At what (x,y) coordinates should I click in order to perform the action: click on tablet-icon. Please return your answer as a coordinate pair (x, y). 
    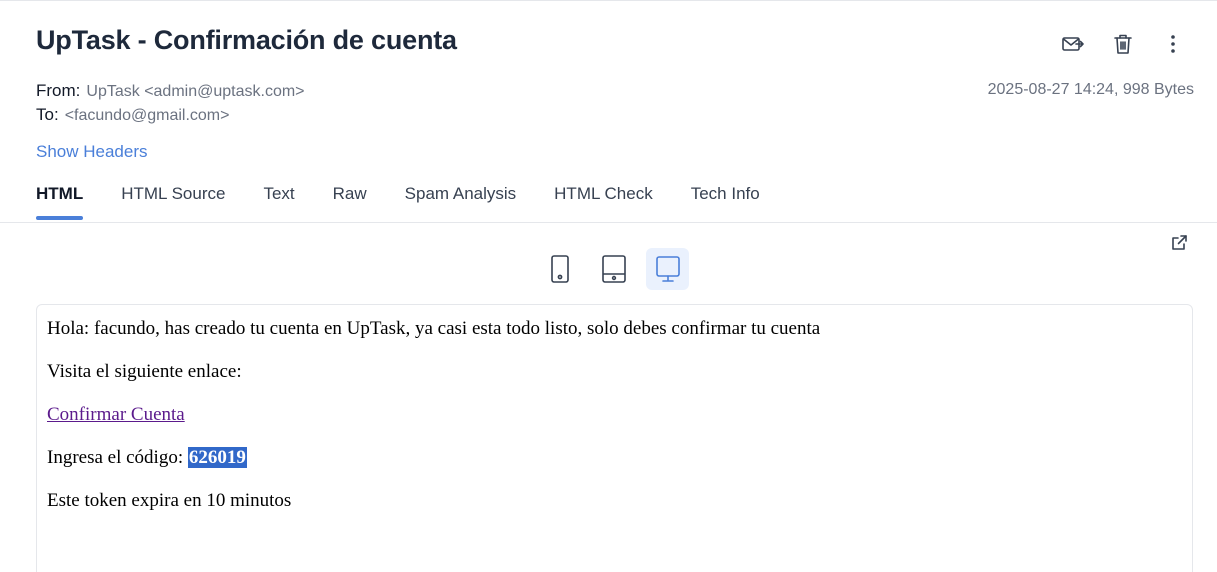
    Looking at the image, I should click on (613, 269).